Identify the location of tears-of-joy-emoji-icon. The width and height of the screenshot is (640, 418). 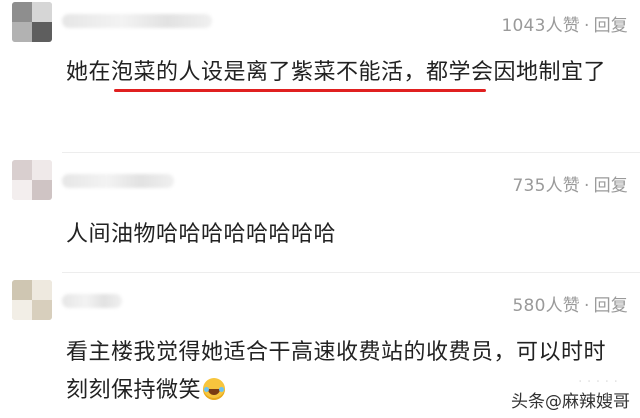
(214, 389).